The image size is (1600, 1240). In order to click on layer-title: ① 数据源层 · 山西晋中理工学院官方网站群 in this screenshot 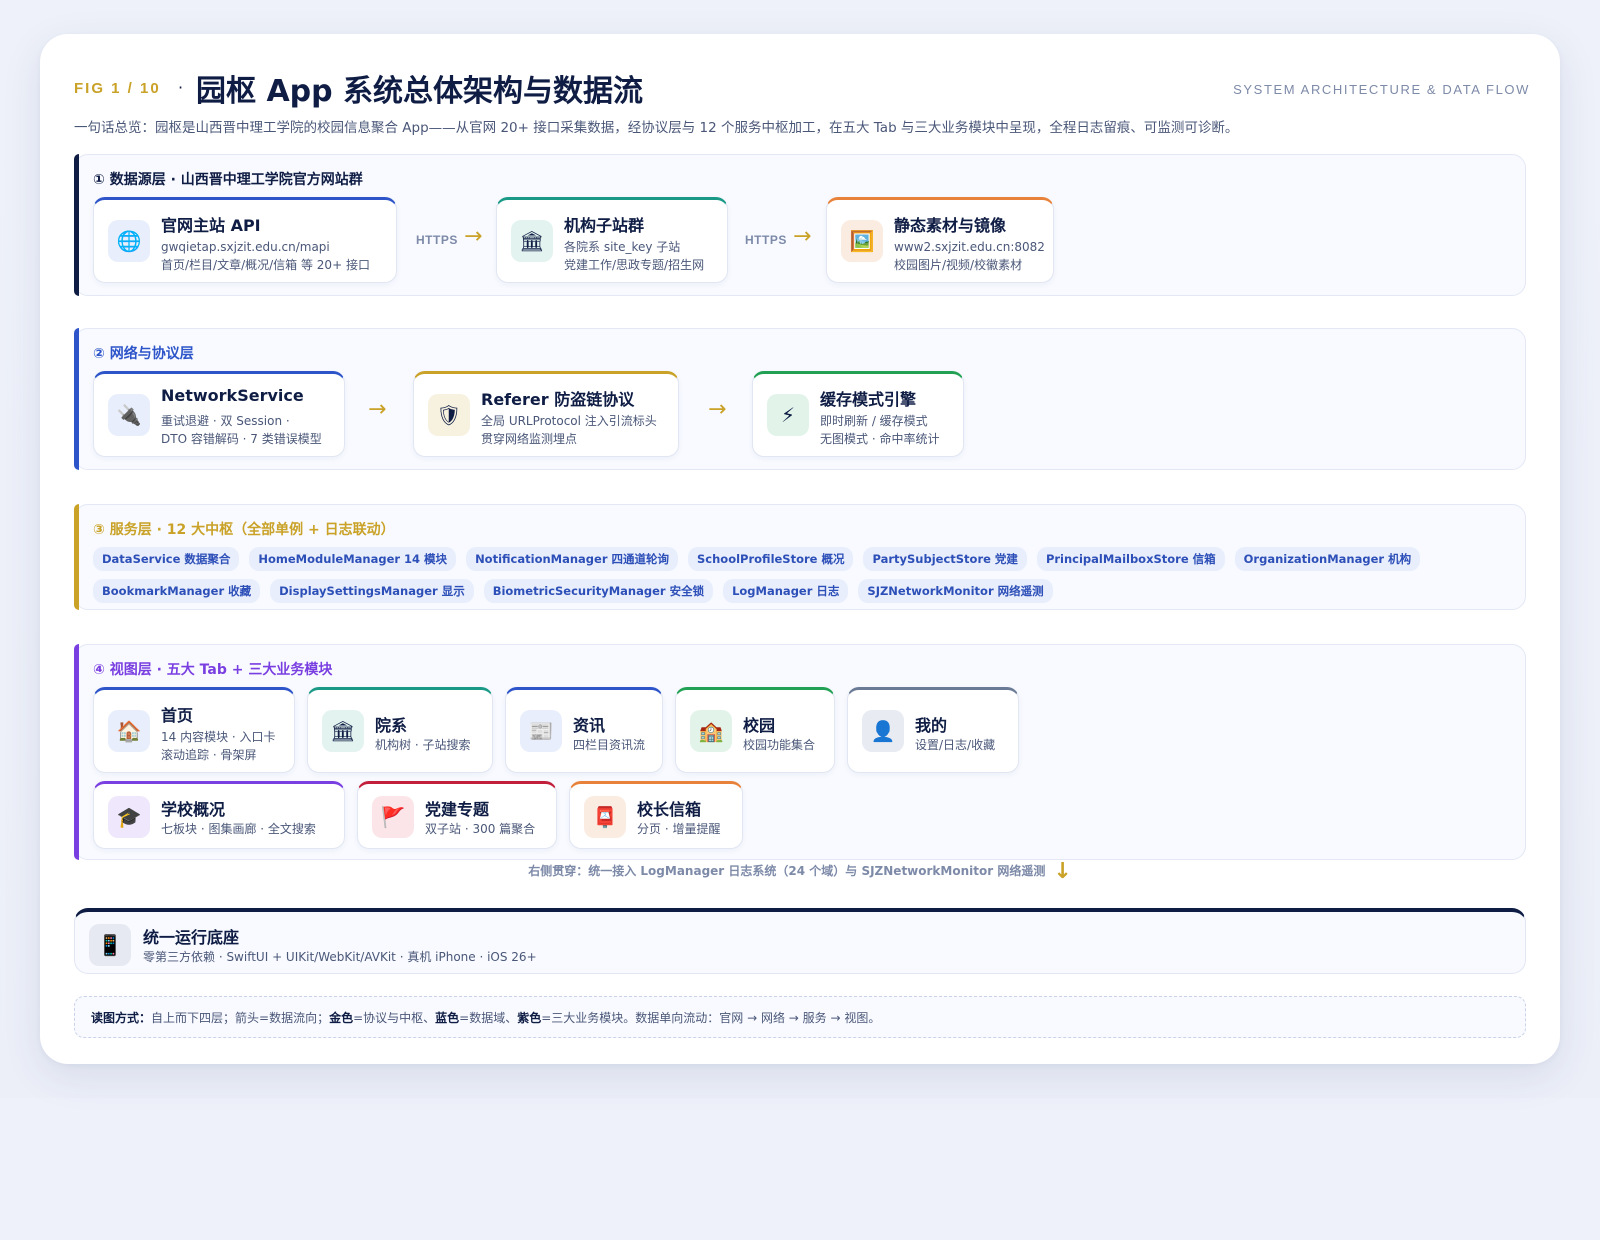, I will do `click(228, 180)`.